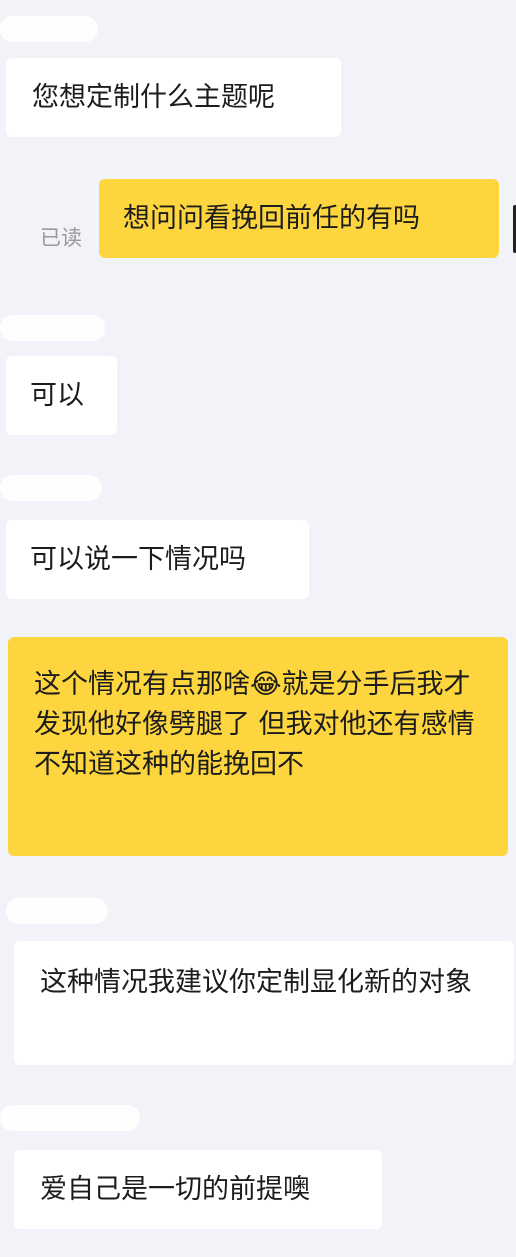 The height and width of the screenshot is (1257, 516). I want to click on message-bubble-incoming: 可以, so click(61, 395).